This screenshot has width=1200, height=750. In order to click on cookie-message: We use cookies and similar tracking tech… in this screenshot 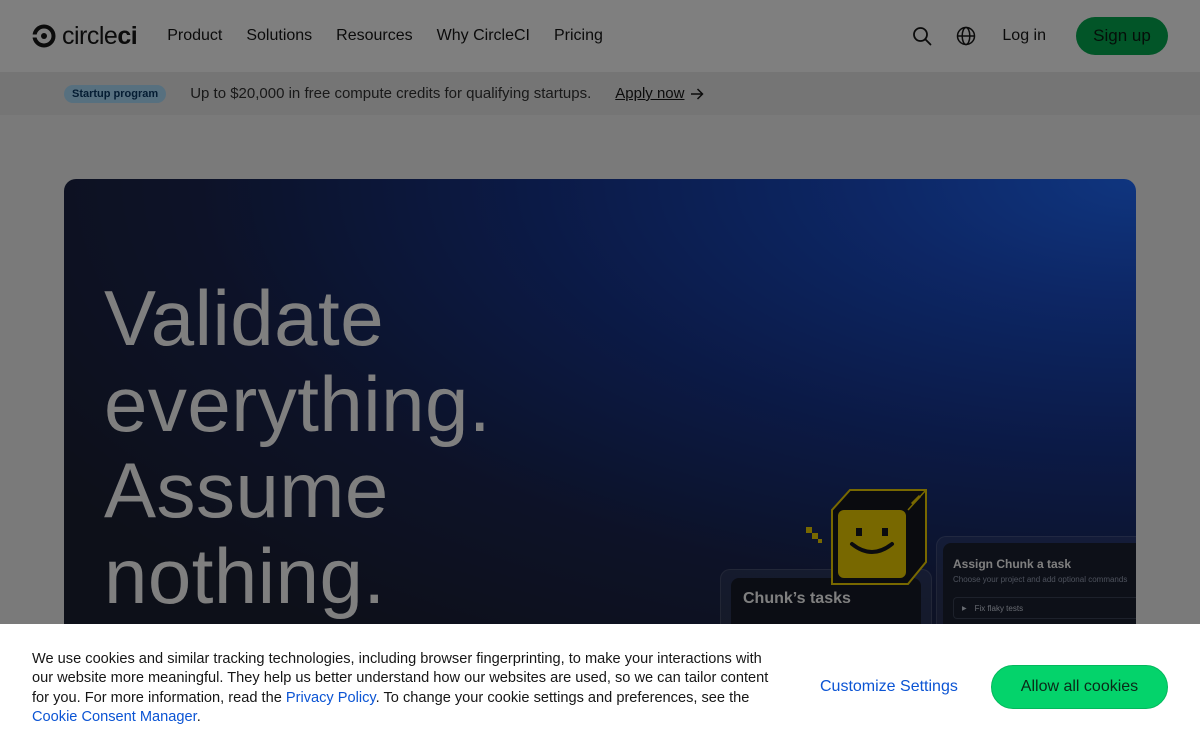, I will do `click(400, 688)`.